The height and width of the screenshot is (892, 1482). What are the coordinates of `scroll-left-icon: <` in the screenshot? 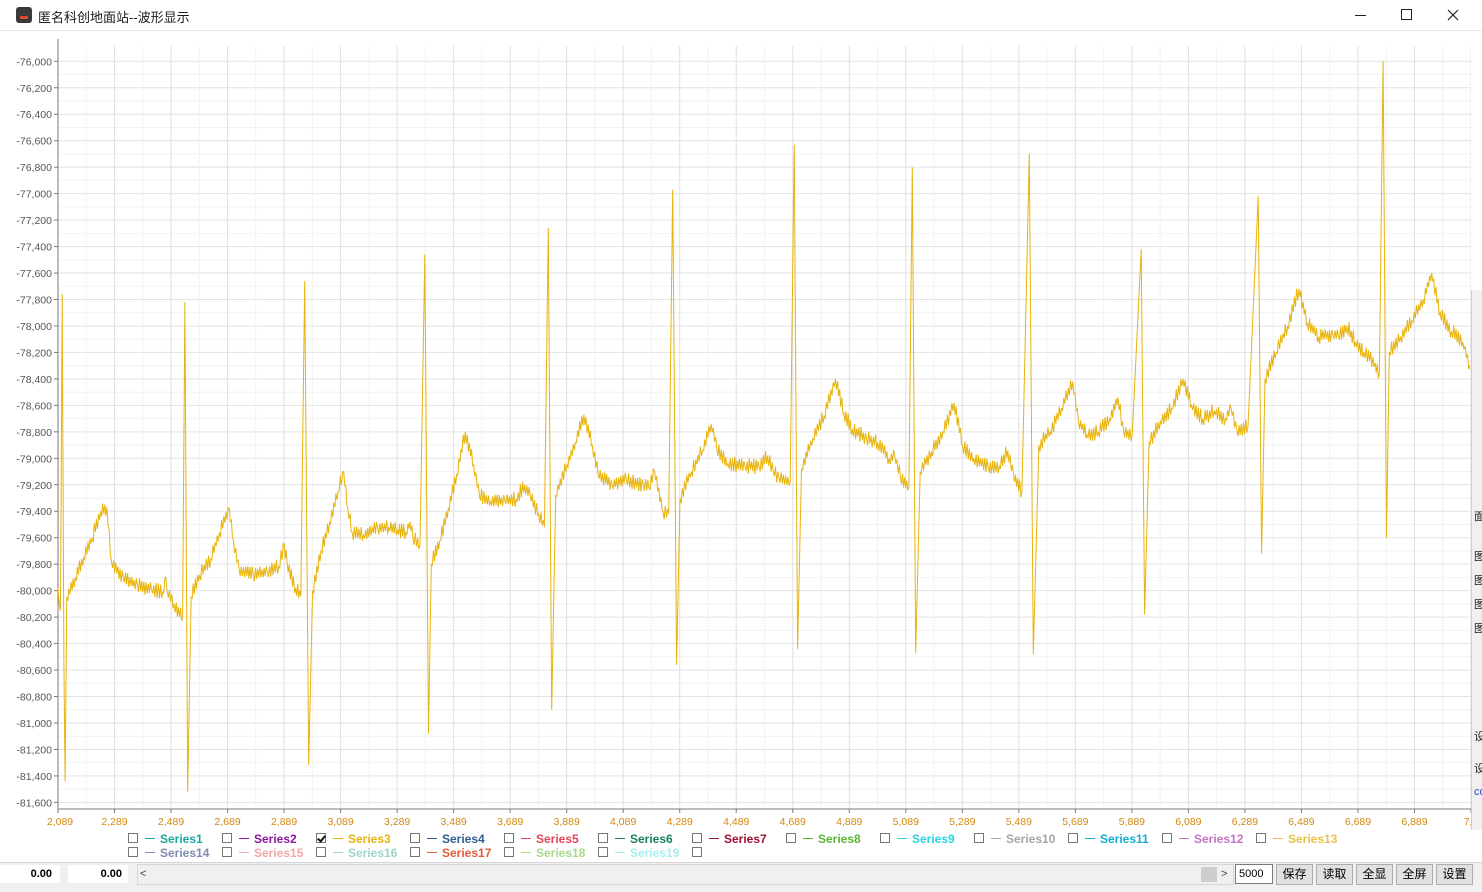 It's located at (143, 874).